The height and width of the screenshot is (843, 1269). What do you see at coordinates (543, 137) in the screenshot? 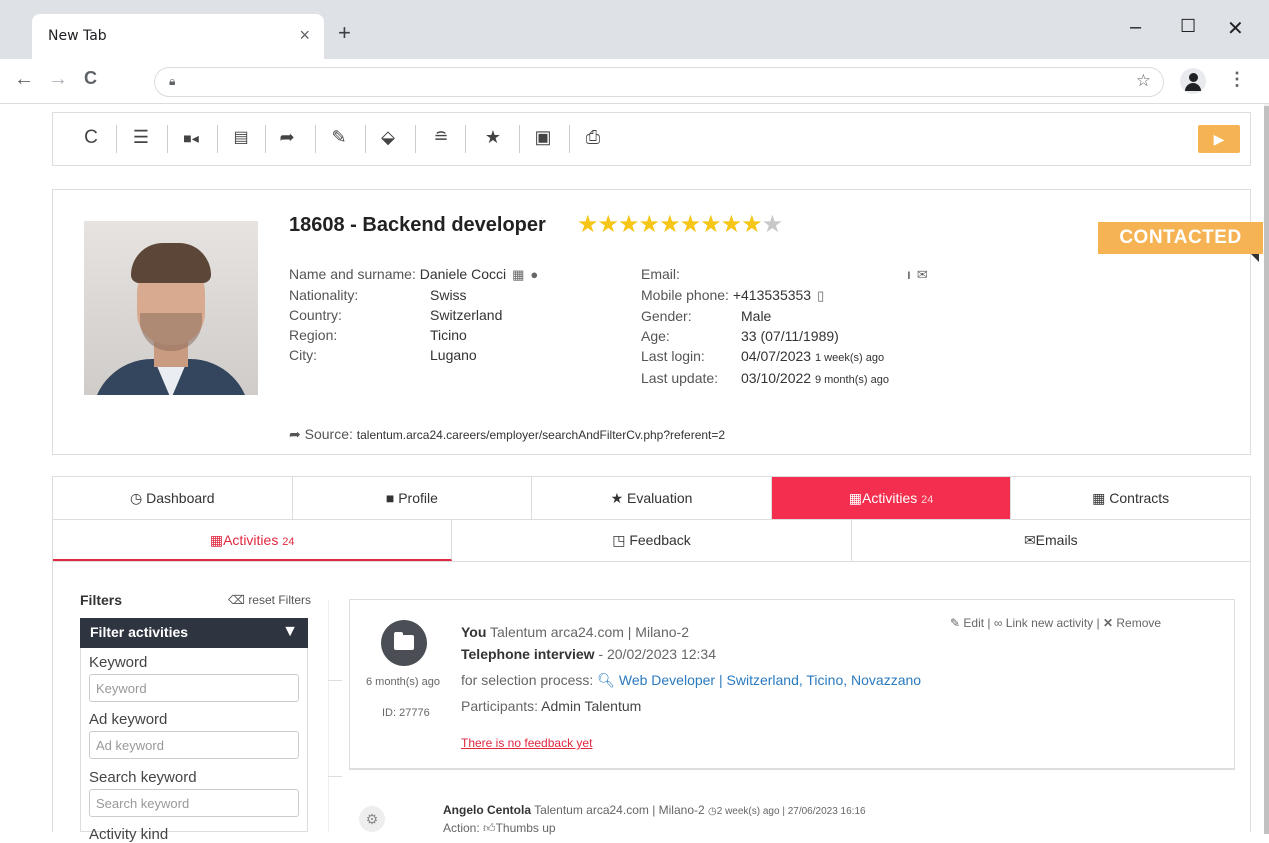
I see `briefcase-icon: ▣` at bounding box center [543, 137].